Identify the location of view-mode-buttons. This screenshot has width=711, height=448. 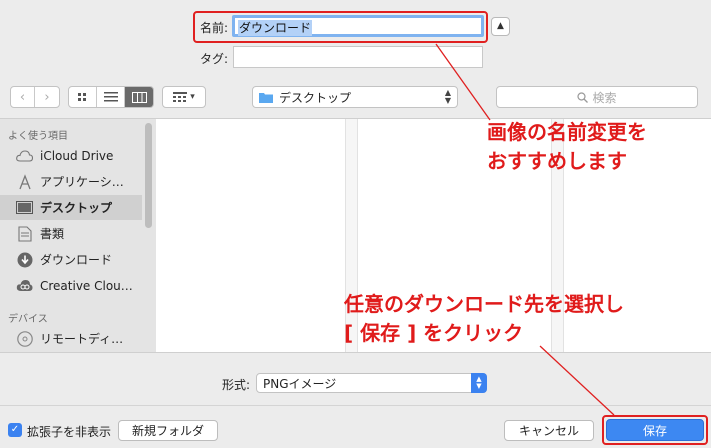
(111, 97).